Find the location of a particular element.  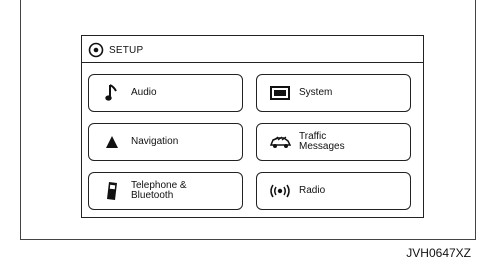

figure-caption: JVH0647XZ is located at coordinates (438, 253).